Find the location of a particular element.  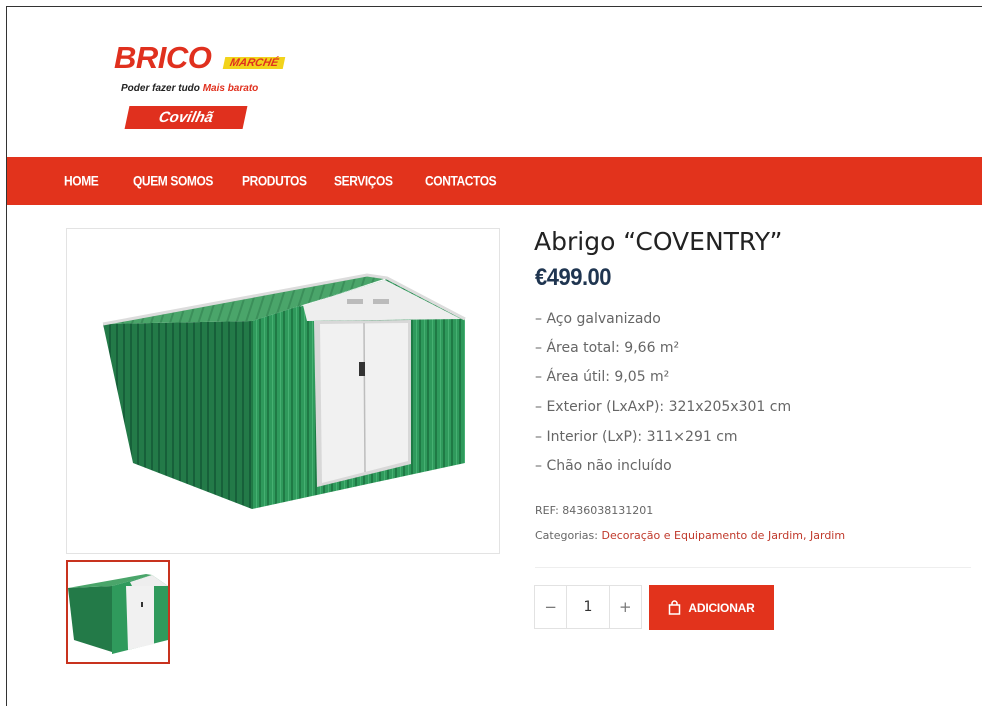

feature-item: – Aço galvanizado is located at coordinates (598, 319).